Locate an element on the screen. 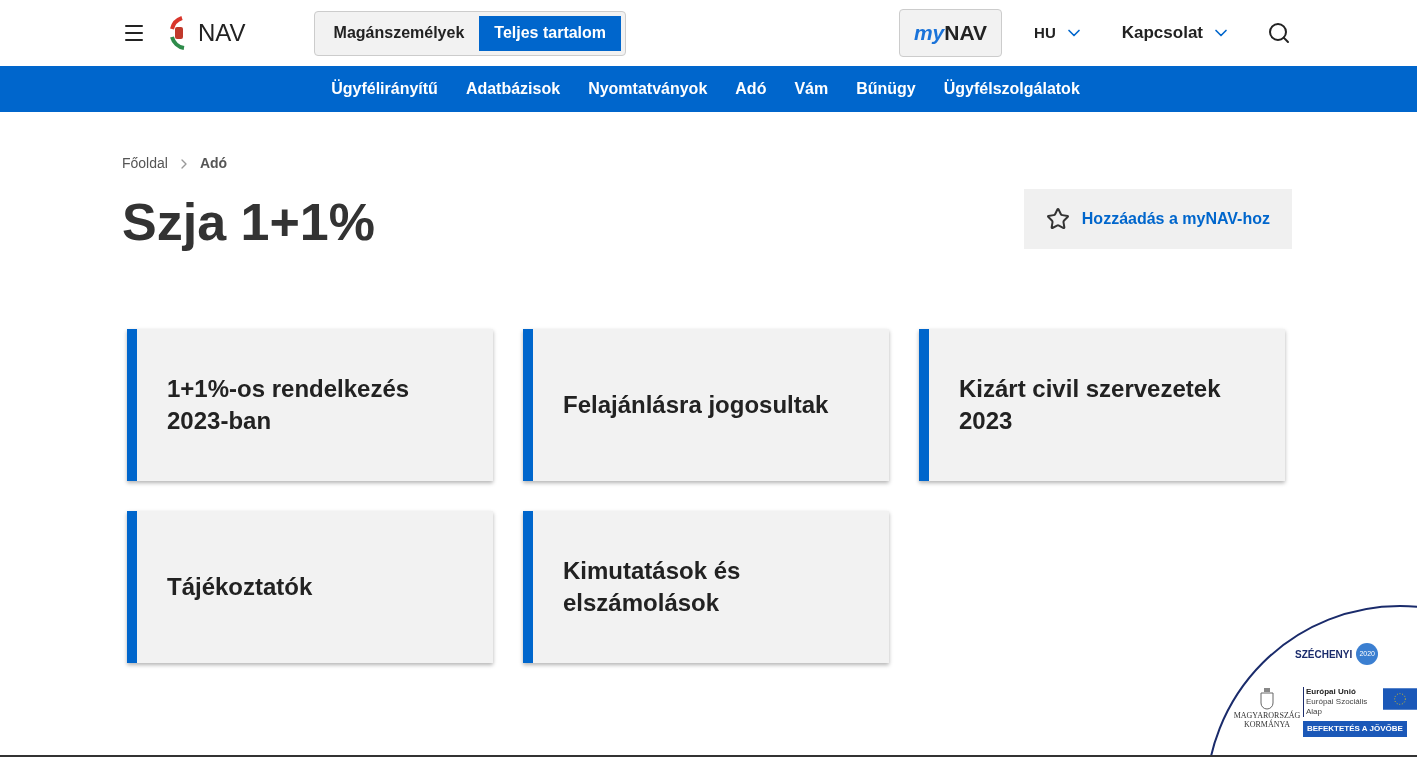 This screenshot has height=757, width=1417. nav-link: Nyomtatványok is located at coordinates (648, 89).